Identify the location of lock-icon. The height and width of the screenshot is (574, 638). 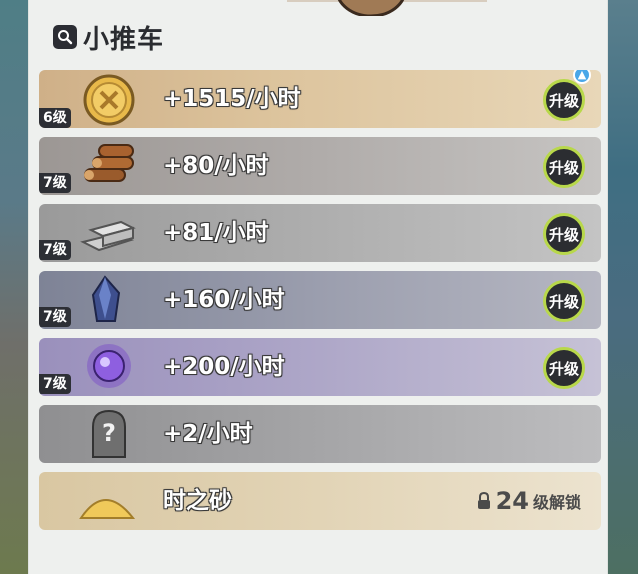
(483, 500).